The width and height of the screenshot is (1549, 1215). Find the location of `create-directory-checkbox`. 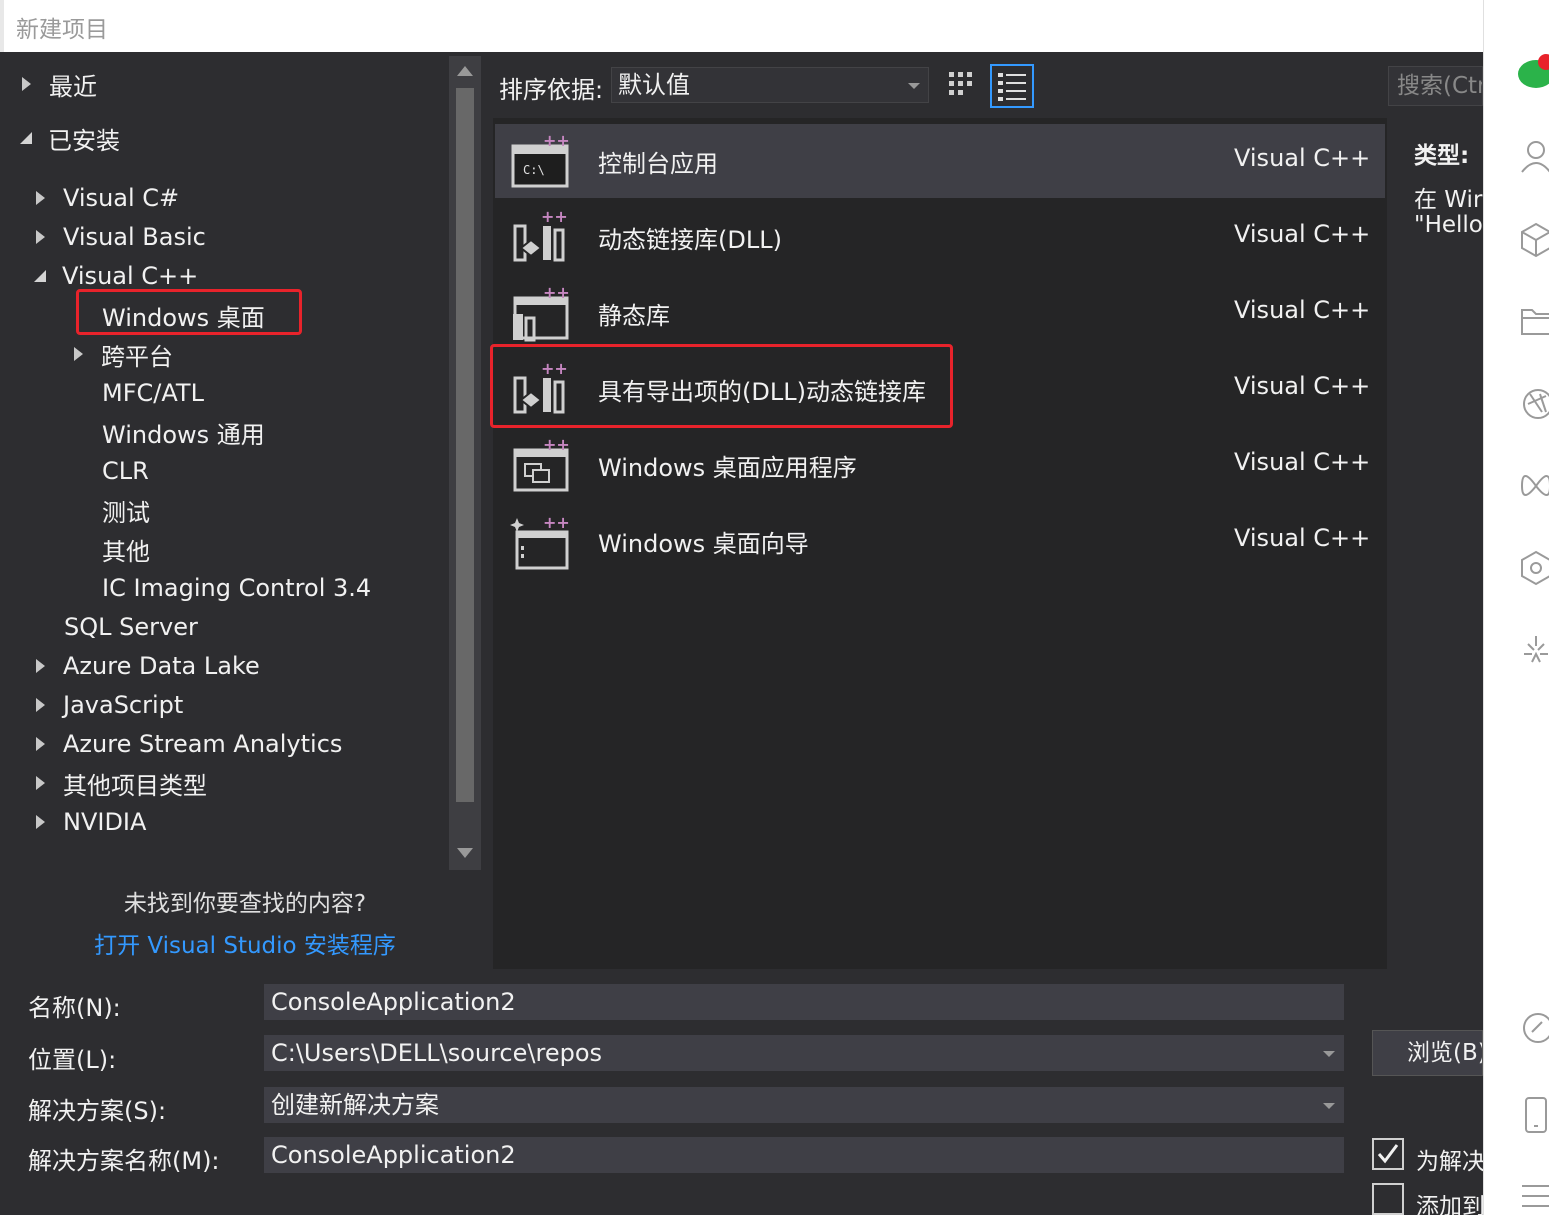

create-directory-checkbox is located at coordinates (1388, 1154).